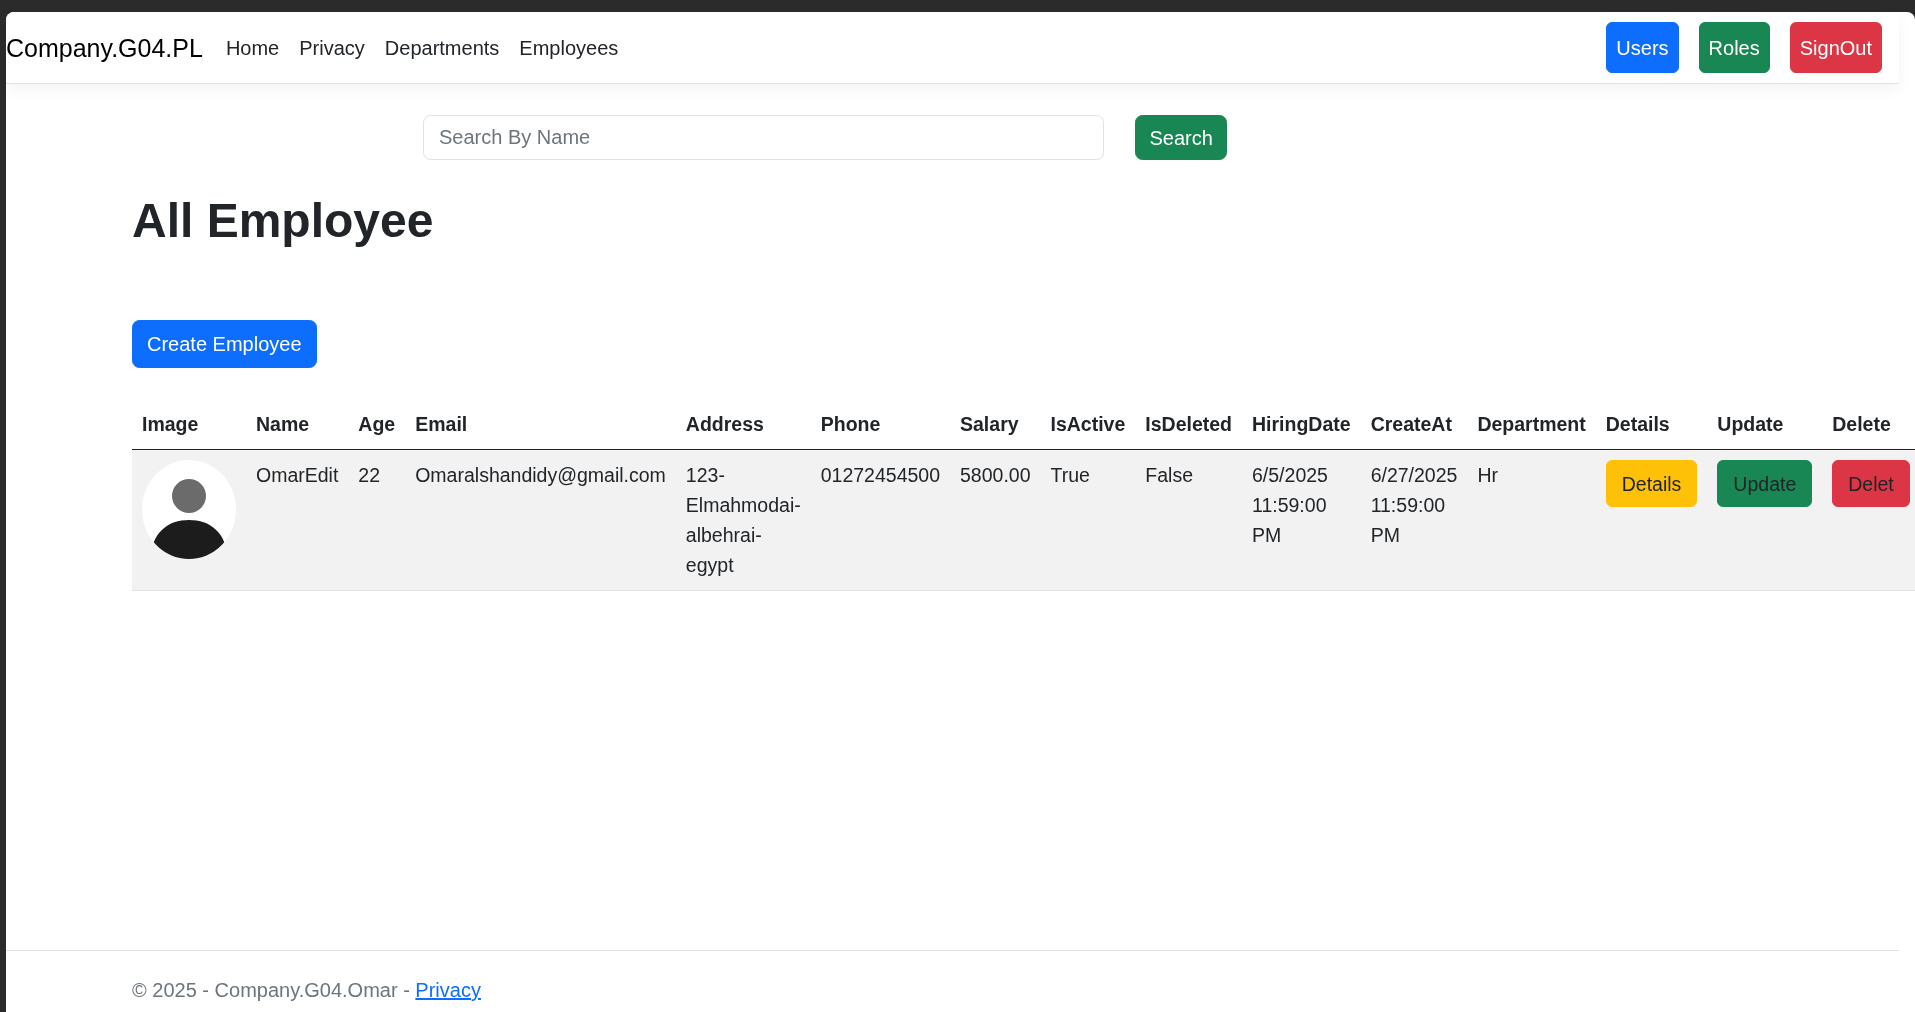  Describe the element at coordinates (1531, 520) in the screenshot. I see `table-cell: Hr` at that location.